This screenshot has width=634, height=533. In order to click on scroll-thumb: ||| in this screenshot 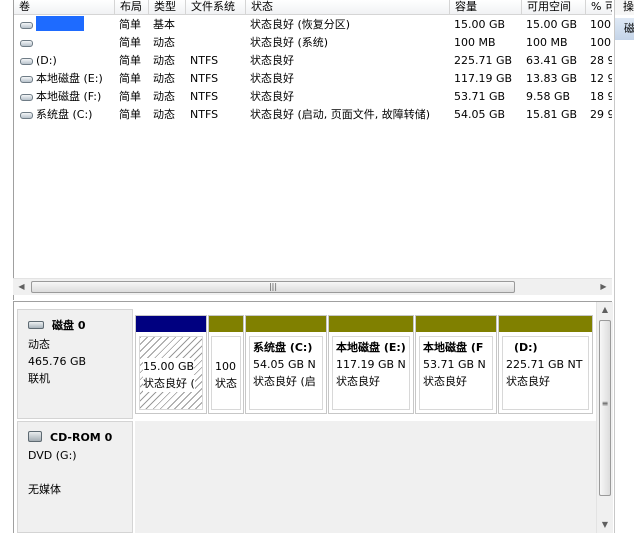, I will do `click(273, 287)`.